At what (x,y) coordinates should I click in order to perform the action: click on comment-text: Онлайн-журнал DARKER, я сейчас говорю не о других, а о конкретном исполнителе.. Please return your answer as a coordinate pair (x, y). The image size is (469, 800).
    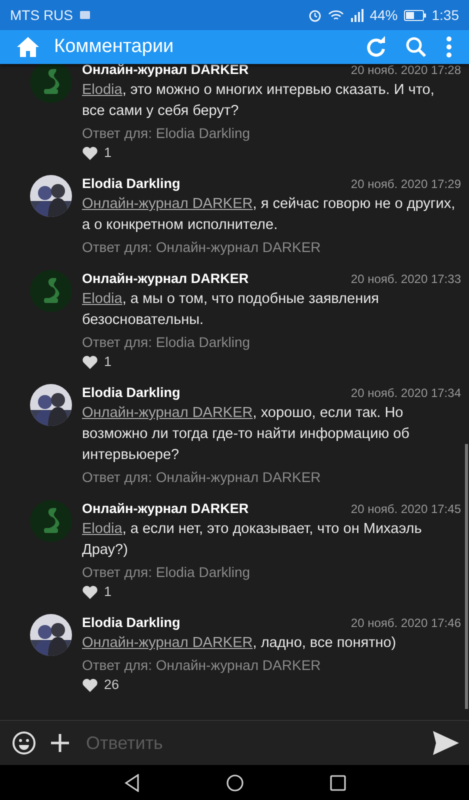
    Looking at the image, I should click on (269, 215).